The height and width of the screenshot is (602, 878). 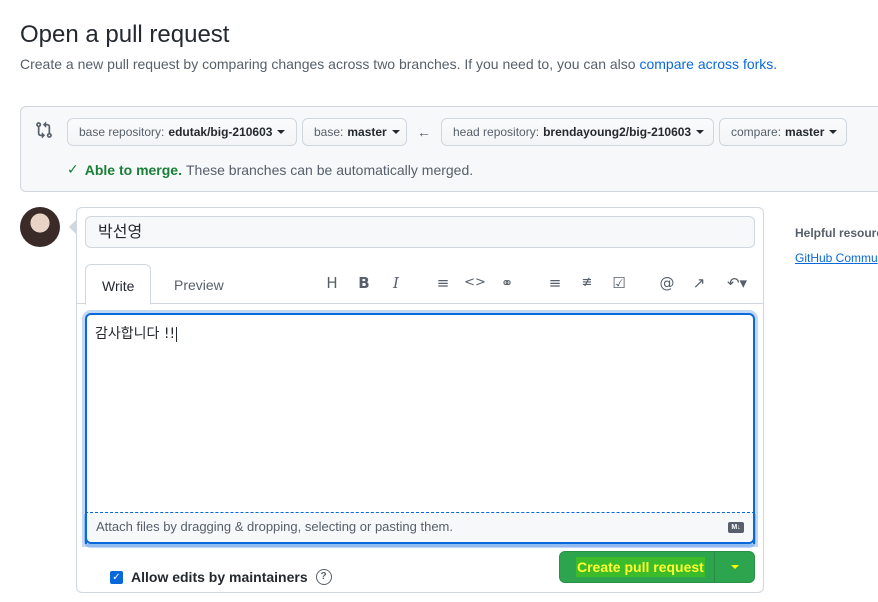 I want to click on base-branch-label: base:, so click(x=329, y=132).